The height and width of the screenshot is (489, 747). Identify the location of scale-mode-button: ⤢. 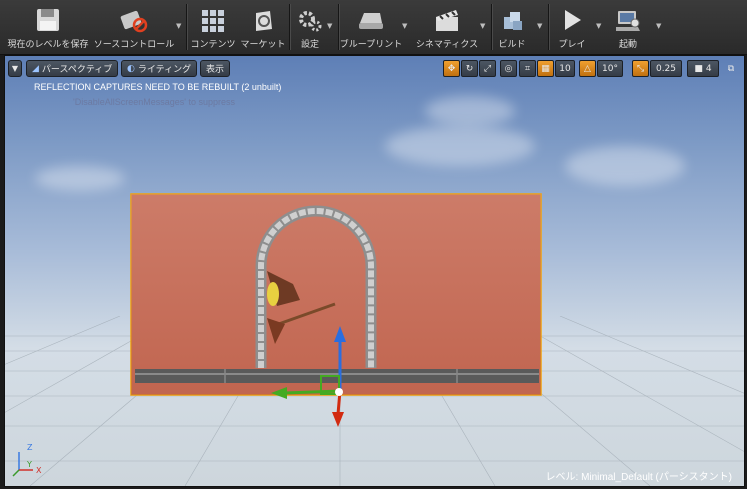
(487, 68).